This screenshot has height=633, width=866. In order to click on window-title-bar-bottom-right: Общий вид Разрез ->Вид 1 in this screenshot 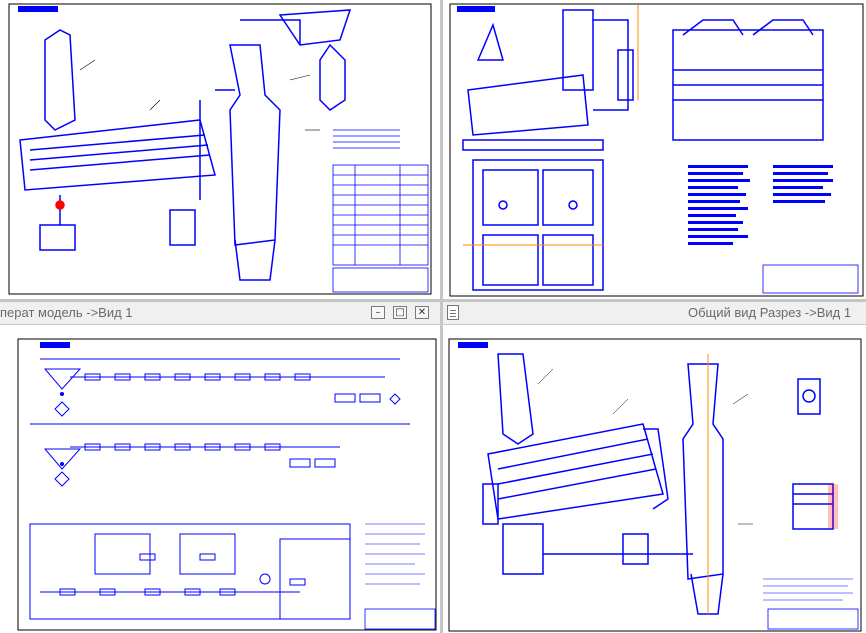, I will do `click(654, 313)`.